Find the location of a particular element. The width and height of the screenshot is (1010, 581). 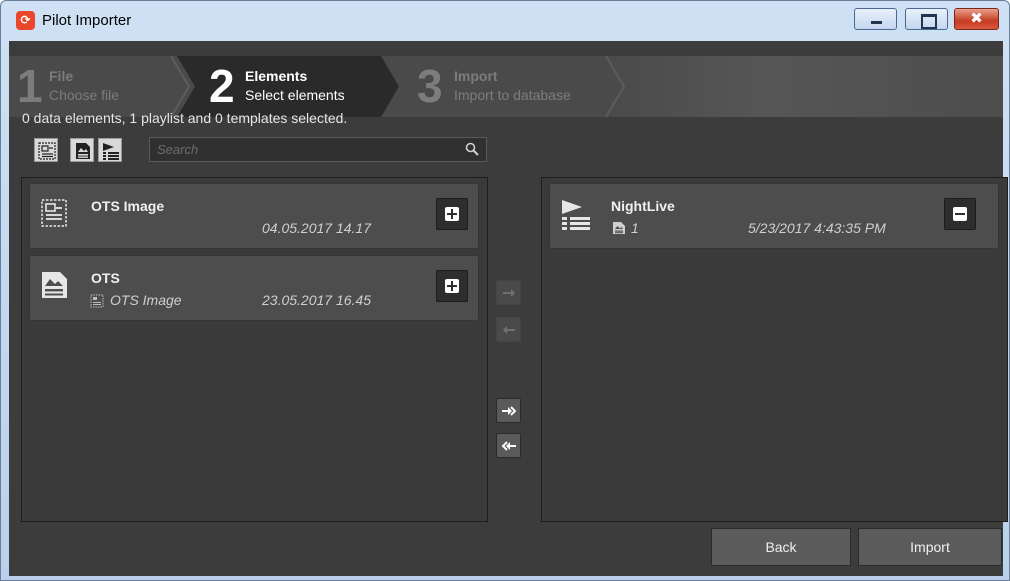

move-all-left-button is located at coordinates (508, 445).